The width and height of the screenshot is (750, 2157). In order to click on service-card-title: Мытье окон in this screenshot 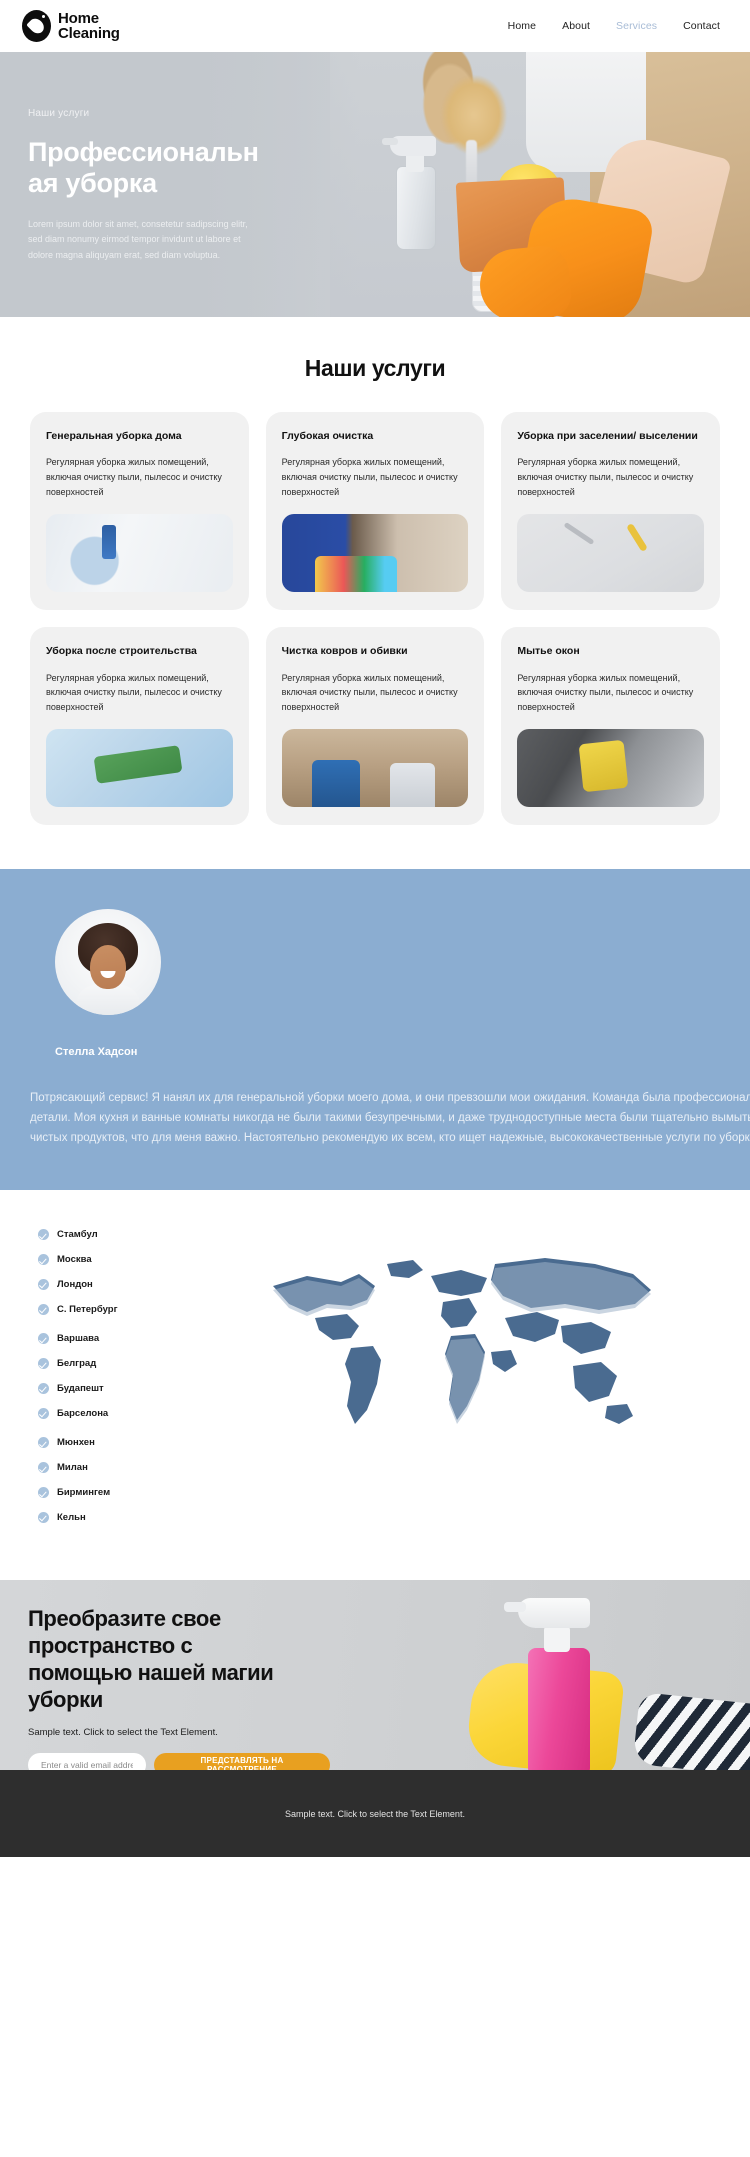, I will do `click(548, 651)`.